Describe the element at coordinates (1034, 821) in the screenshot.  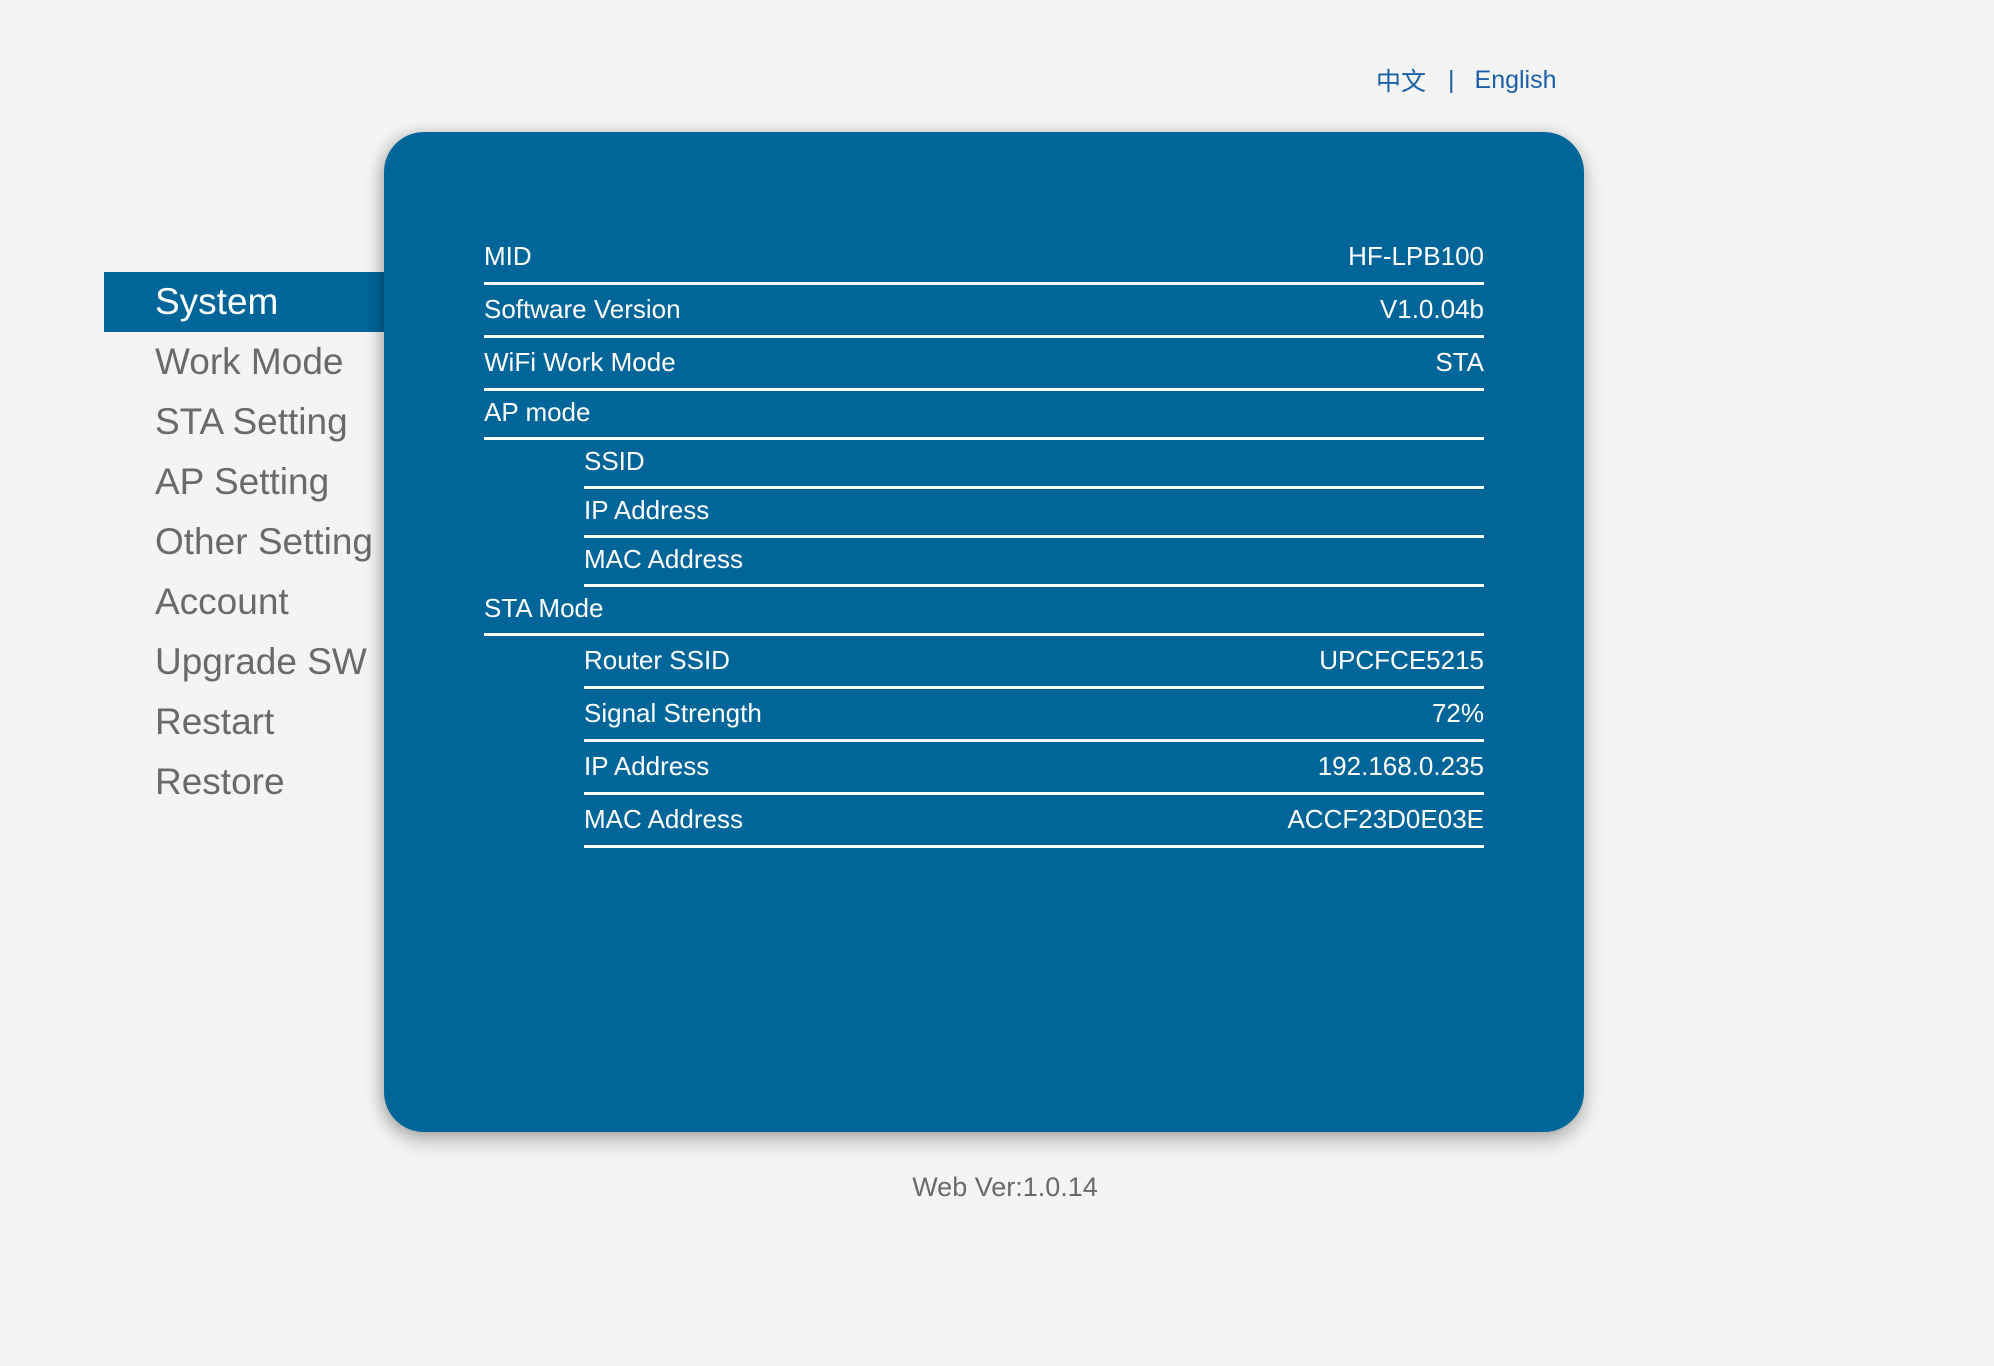
I see `info-row-sta-mac-address: MAC Address ACCF23D0E03E` at that location.